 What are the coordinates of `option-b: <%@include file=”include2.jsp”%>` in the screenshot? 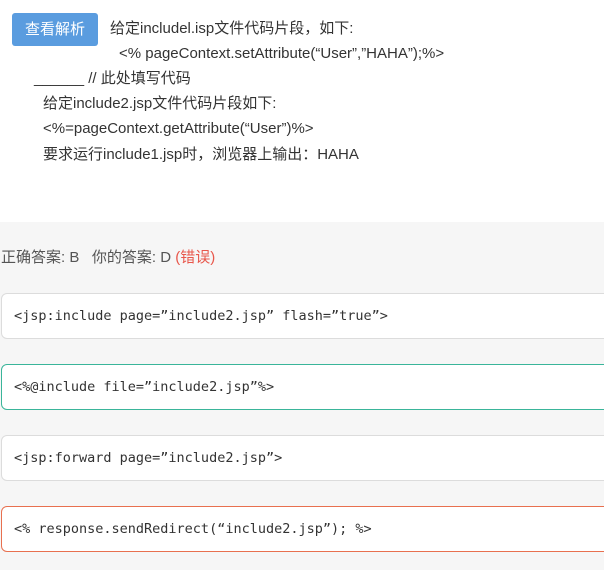 It's located at (302, 387).